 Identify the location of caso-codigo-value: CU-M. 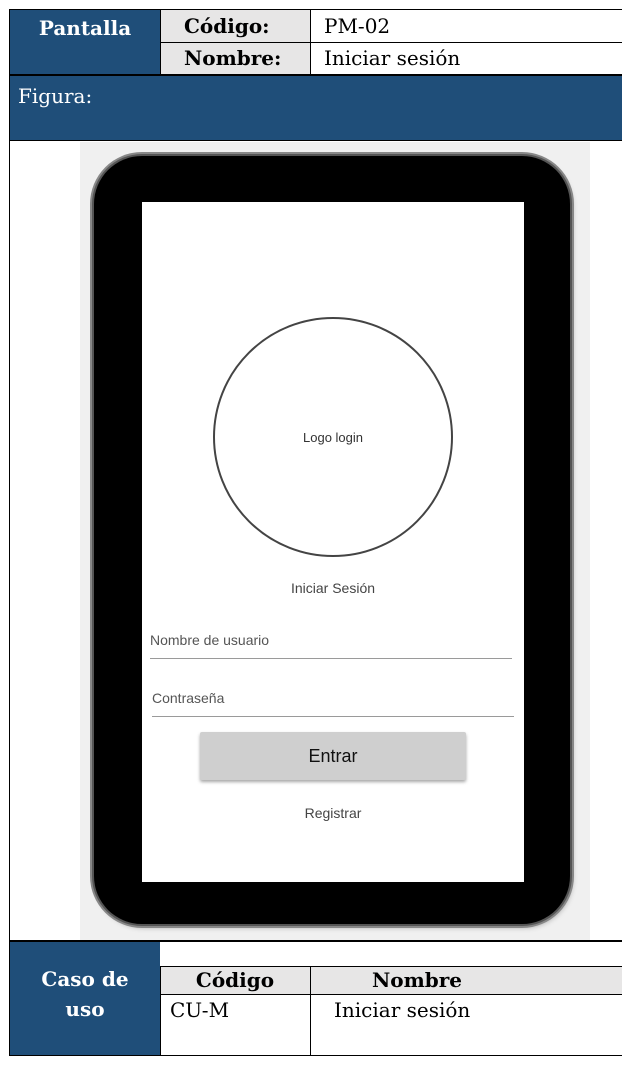
(200, 1010).